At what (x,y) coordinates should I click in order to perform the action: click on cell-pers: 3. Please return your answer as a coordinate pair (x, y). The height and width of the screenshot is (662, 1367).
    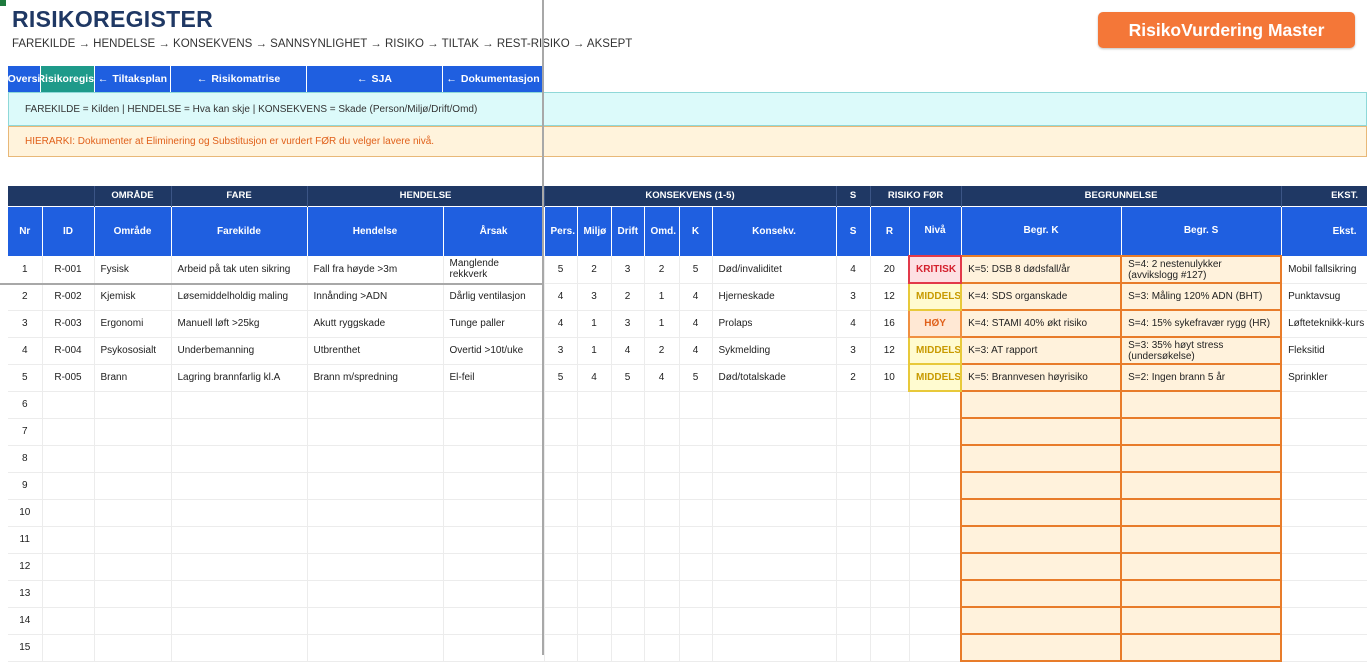
    Looking at the image, I should click on (561, 351).